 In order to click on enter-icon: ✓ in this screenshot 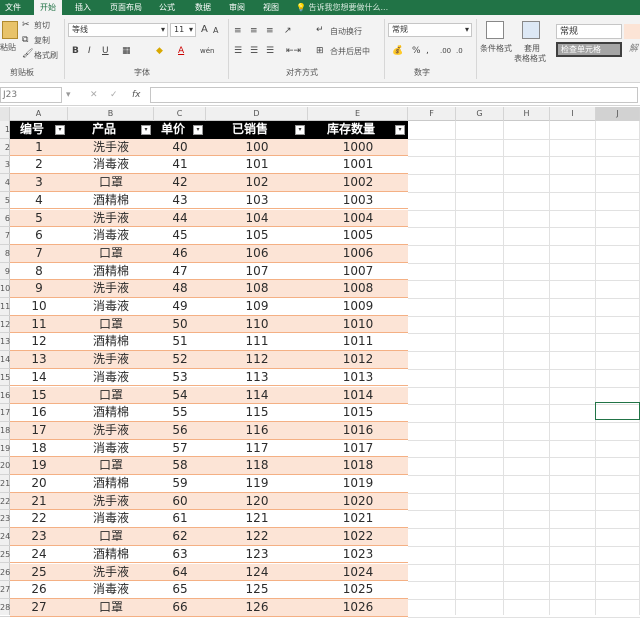, I will do `click(114, 95)`.